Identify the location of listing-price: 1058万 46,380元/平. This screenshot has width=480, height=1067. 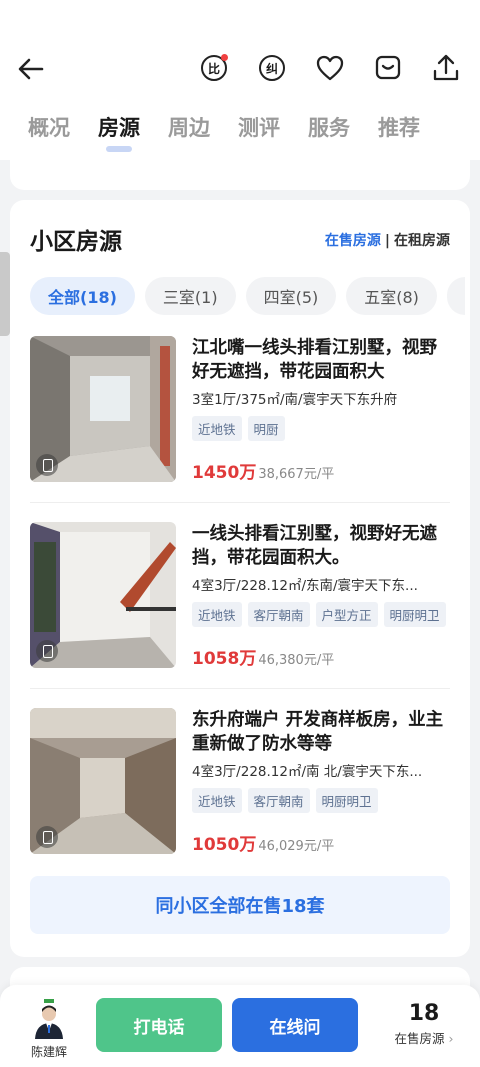
(263, 656).